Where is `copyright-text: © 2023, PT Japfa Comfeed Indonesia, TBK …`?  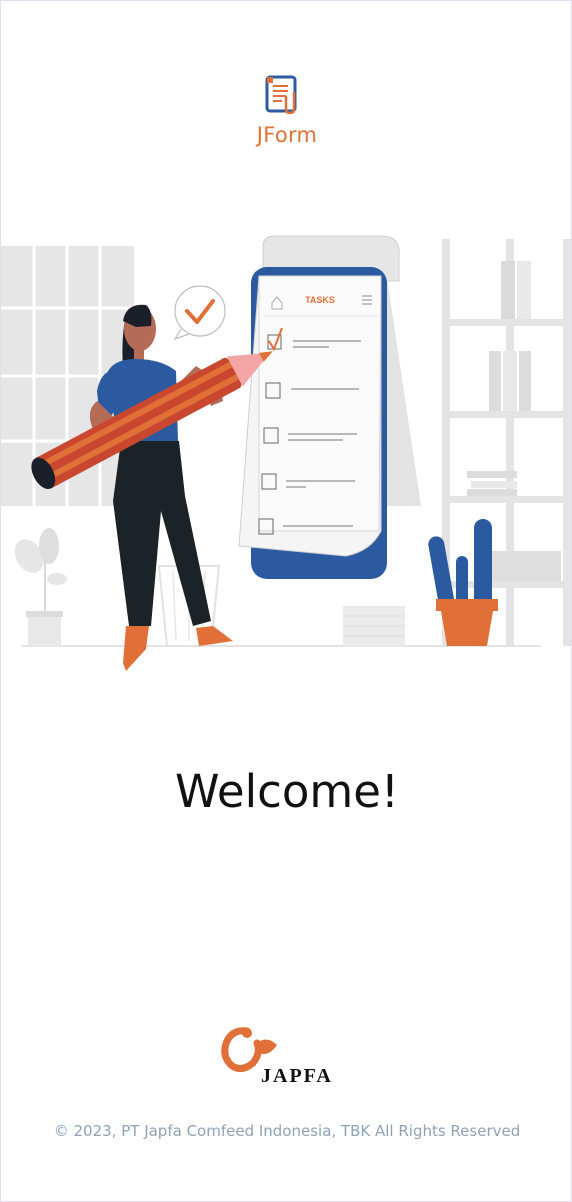 copyright-text: © 2023, PT Japfa Comfeed Indonesia, TBK … is located at coordinates (287, 1131).